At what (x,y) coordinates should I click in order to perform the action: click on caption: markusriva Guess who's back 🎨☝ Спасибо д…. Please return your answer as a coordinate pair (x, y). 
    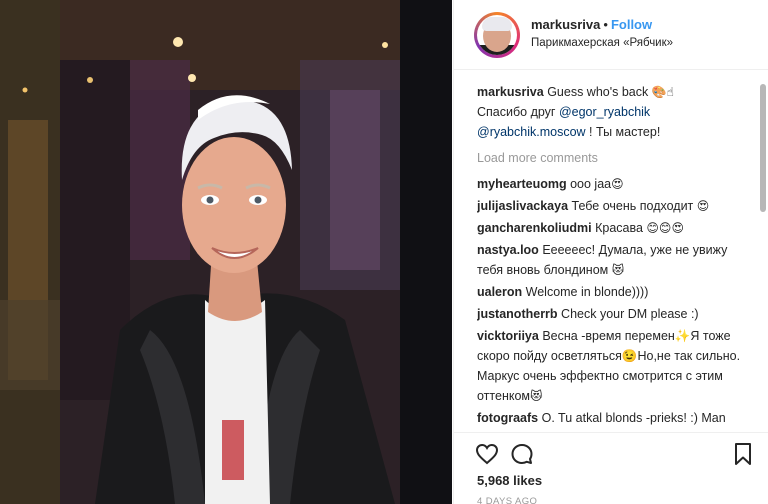
    Looking at the image, I should click on (616, 112).